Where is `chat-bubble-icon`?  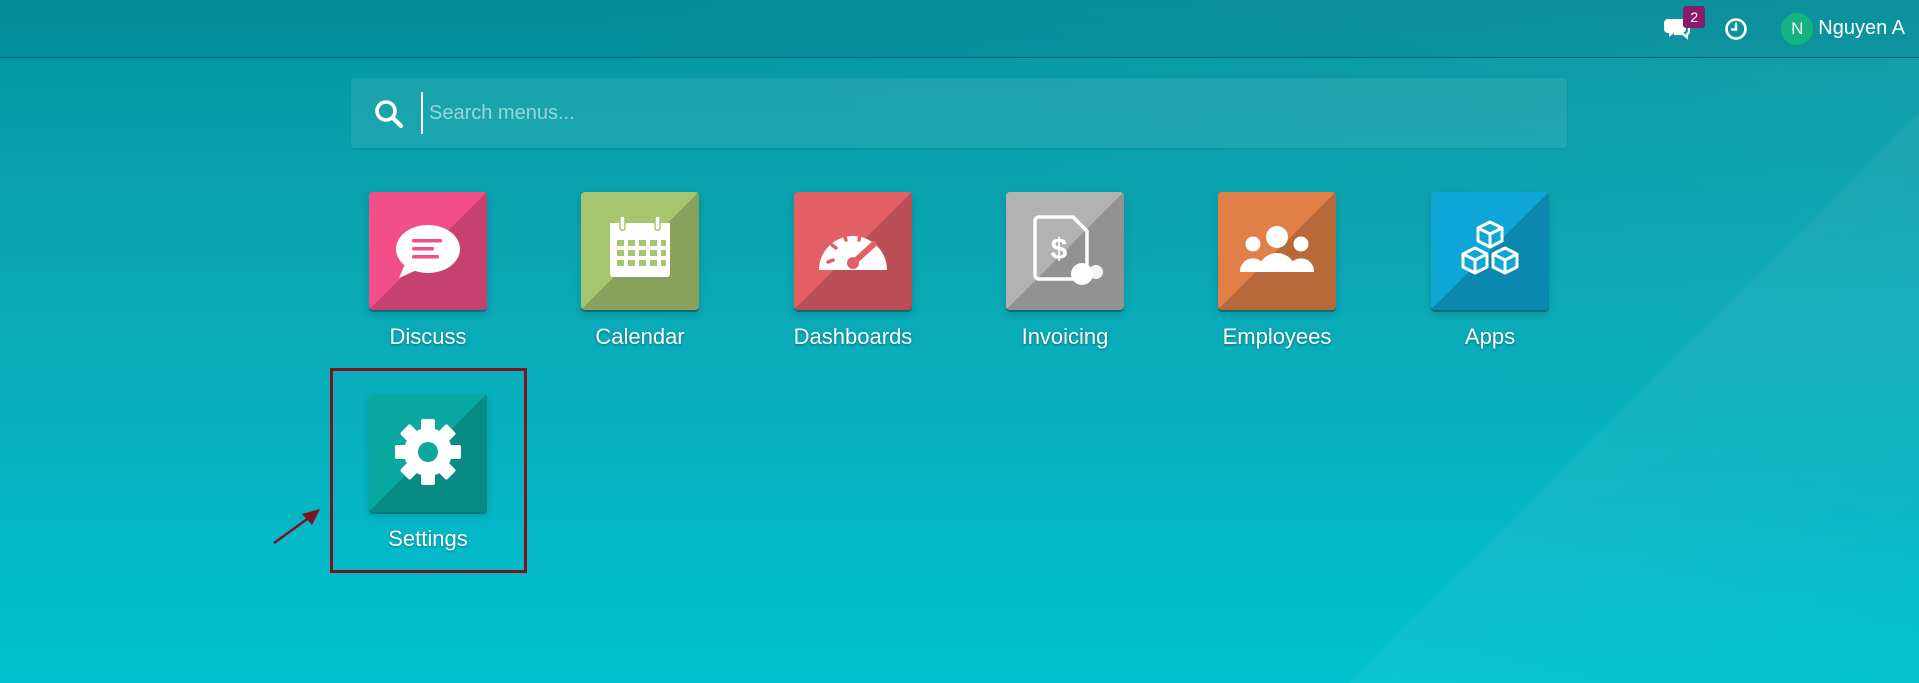
chat-bubble-icon is located at coordinates (428, 251).